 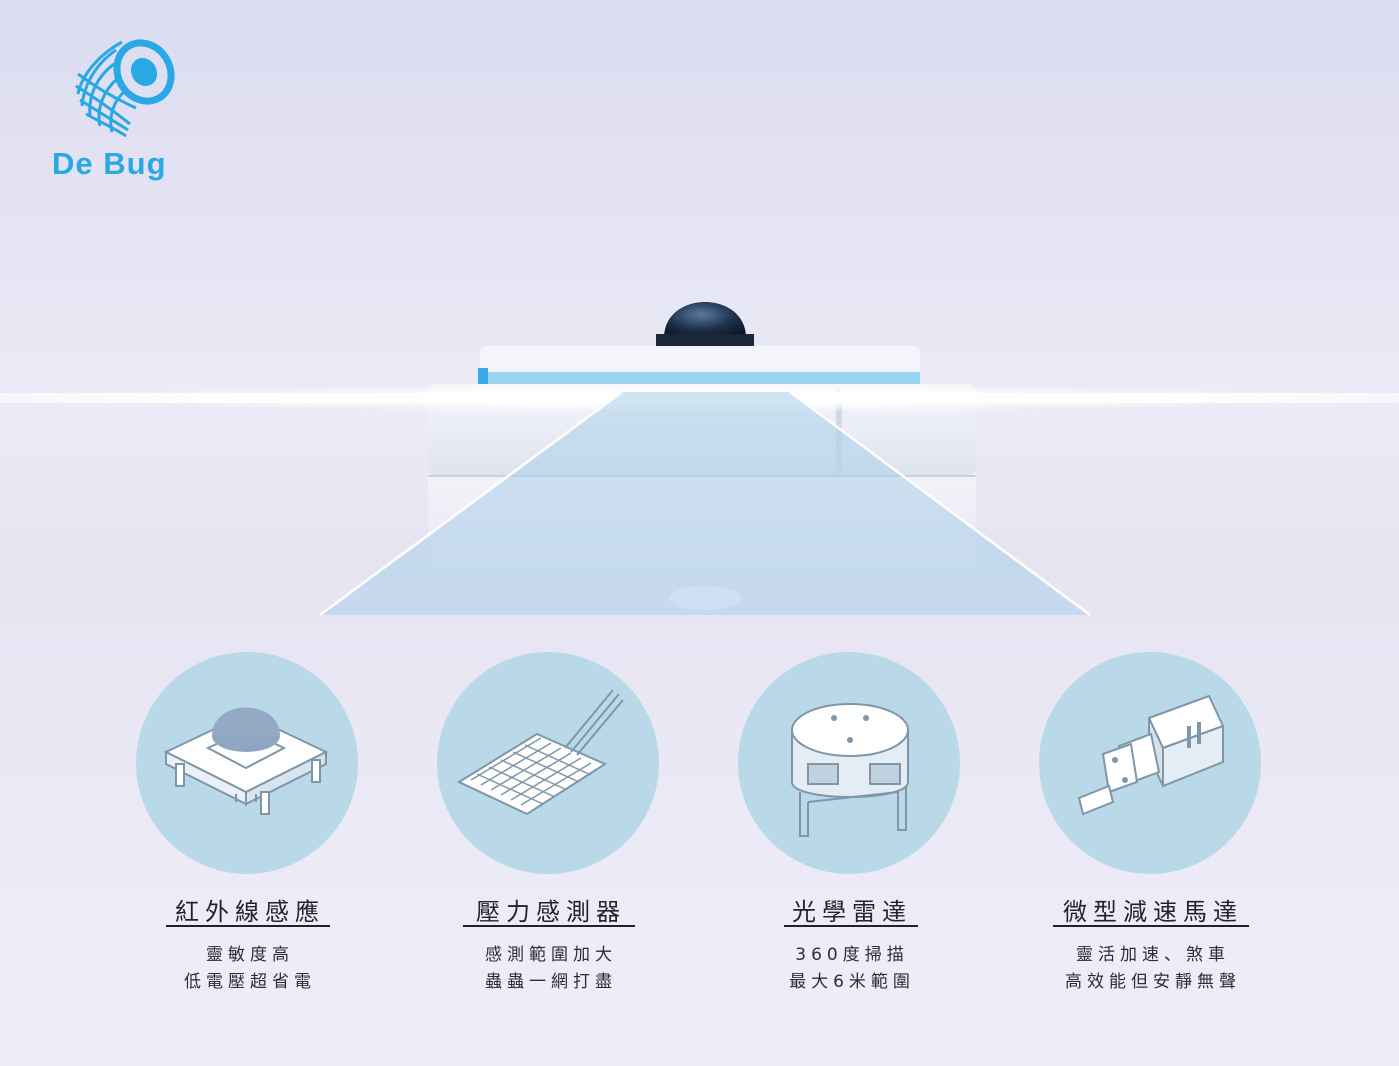 I want to click on infrared-sensor-icon, so click(x=247, y=763).